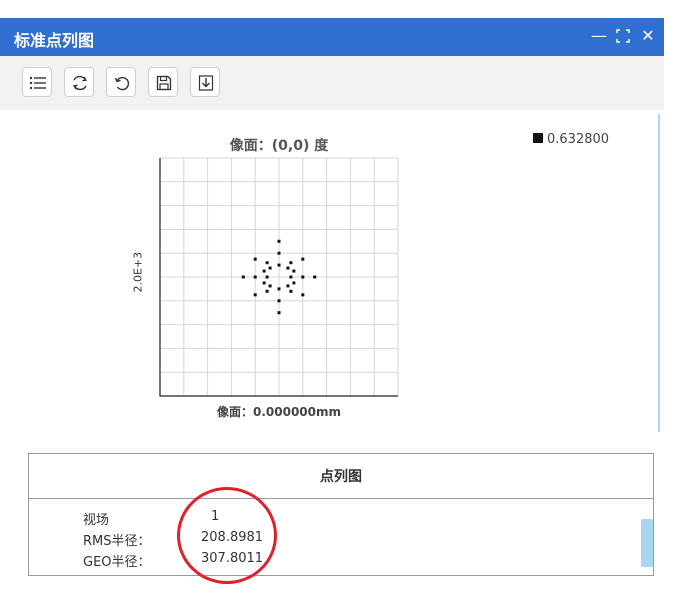 This screenshot has height=596, width=678. I want to click on close-icon: ✕, so click(648, 36).